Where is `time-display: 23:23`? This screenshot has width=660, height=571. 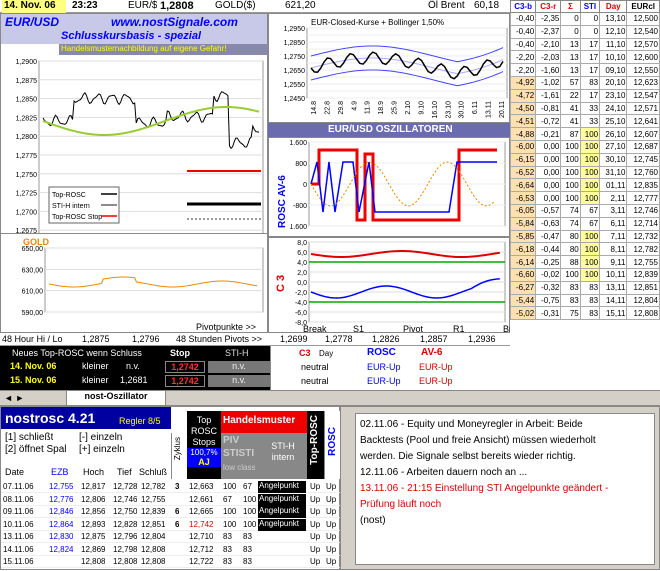 time-display: 23:23 is located at coordinates (85, 5).